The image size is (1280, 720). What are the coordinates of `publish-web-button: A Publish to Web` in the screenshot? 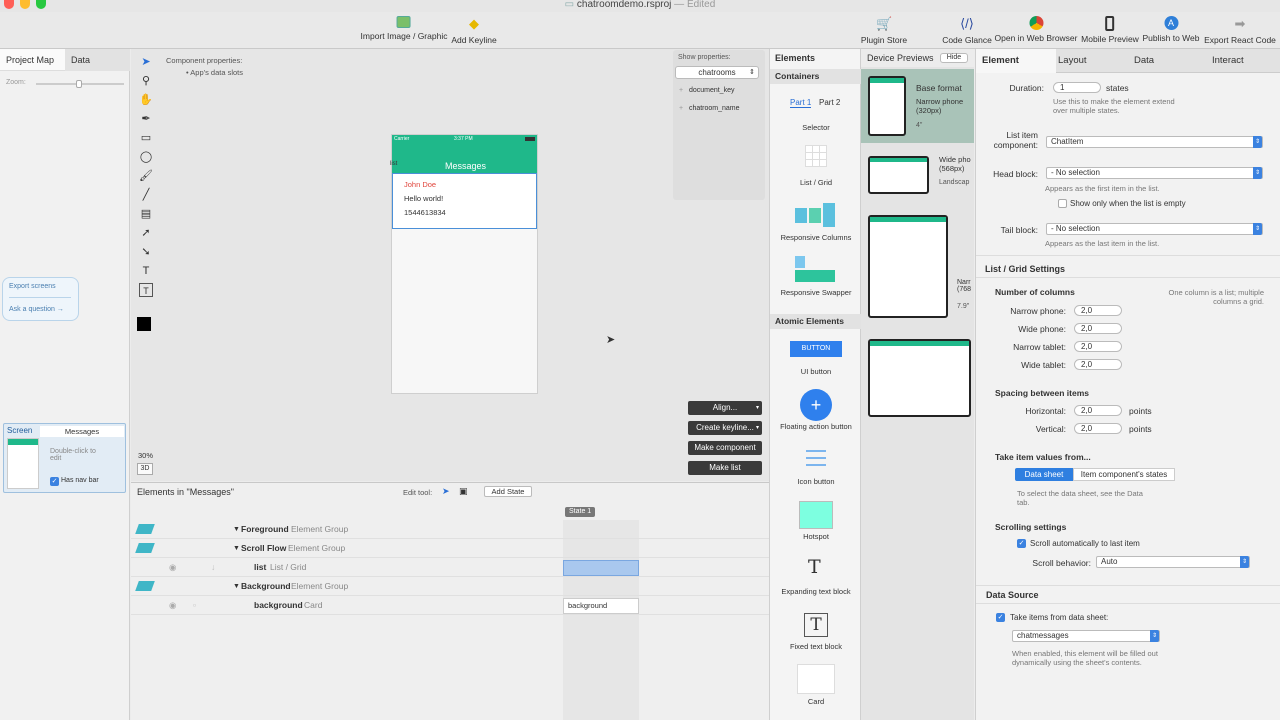 It's located at (1171, 29).